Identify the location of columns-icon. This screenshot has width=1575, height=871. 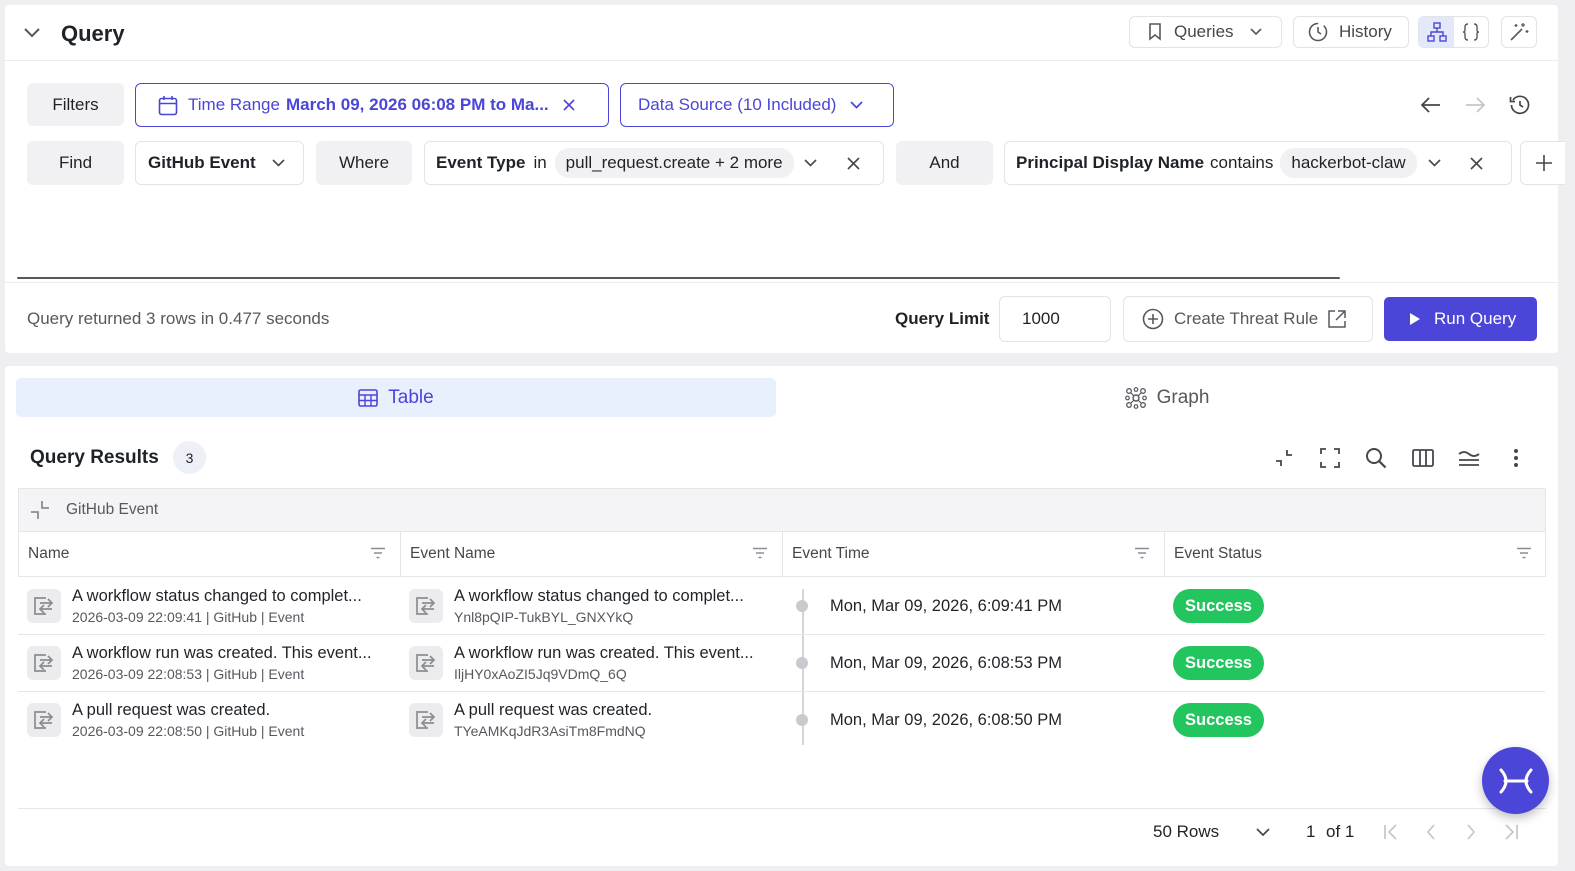
(1423, 458).